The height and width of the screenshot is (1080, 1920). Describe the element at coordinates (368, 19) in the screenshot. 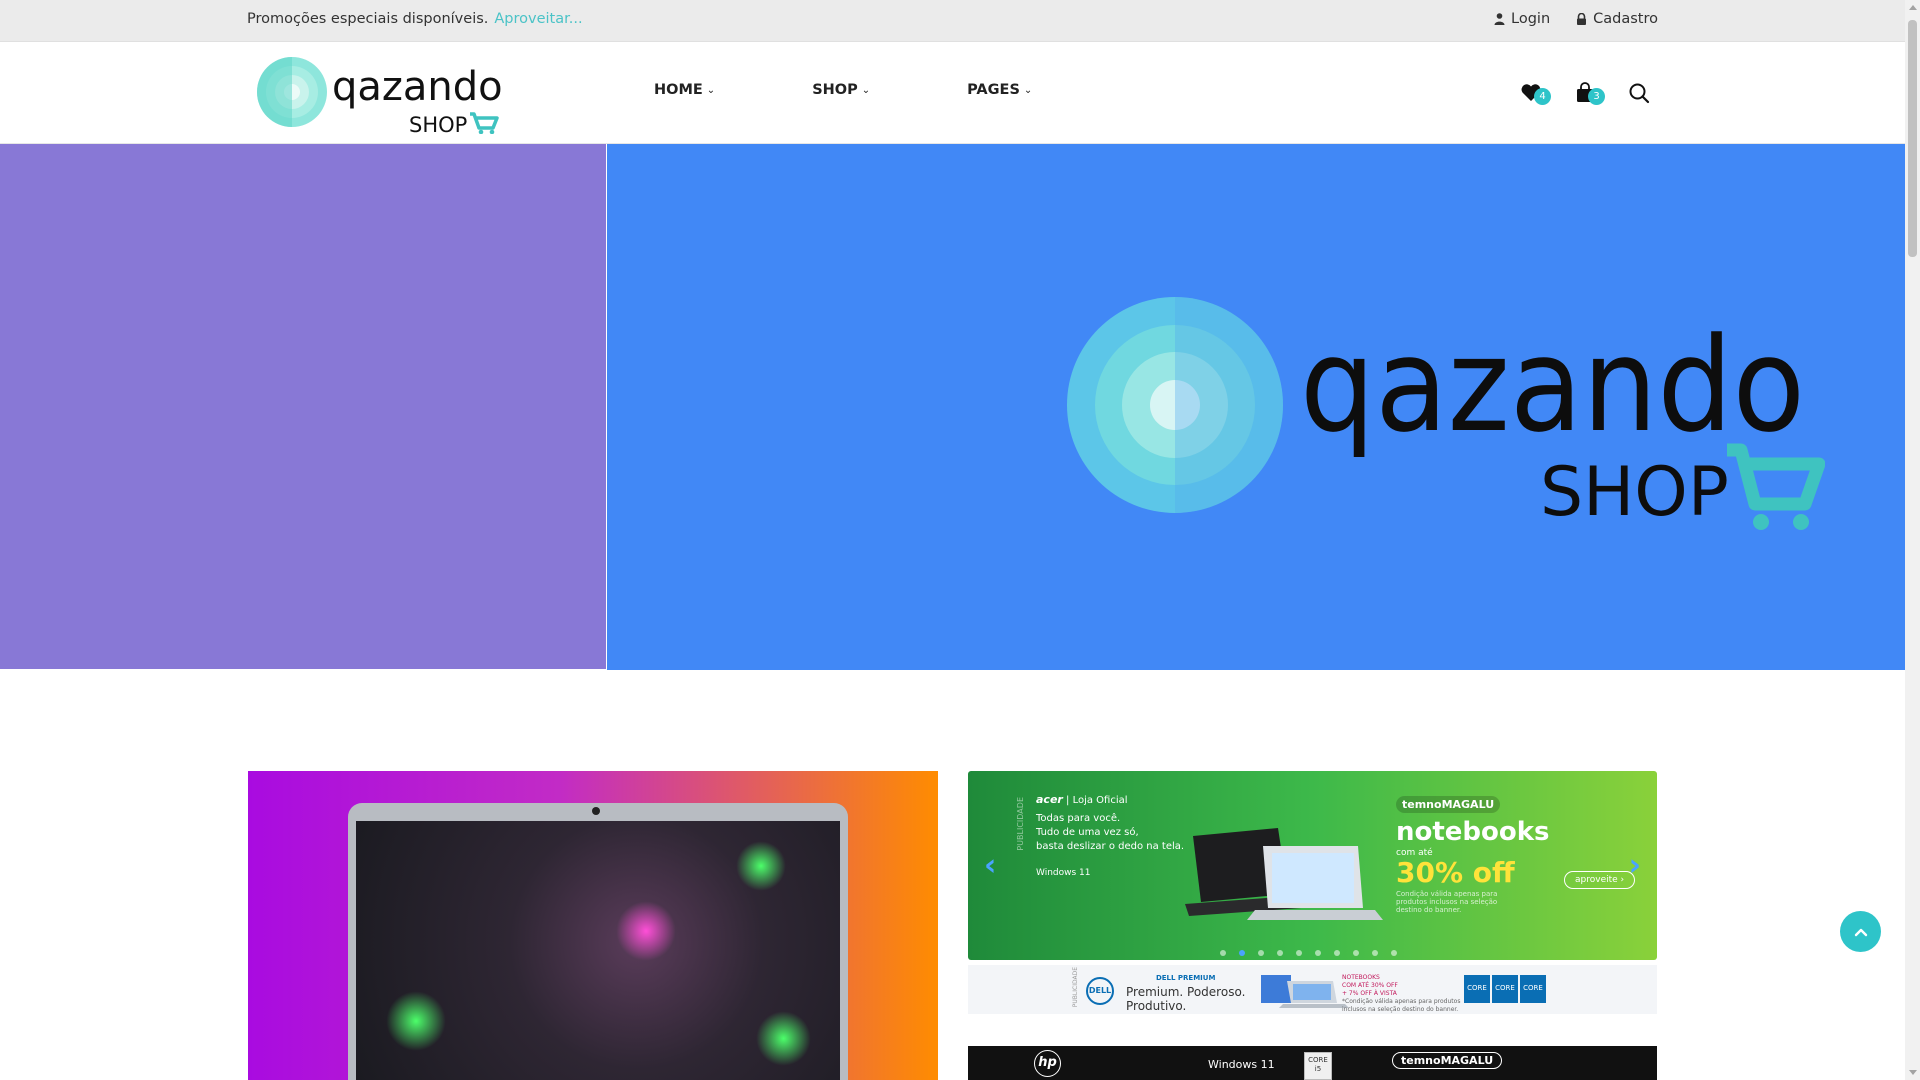

I see `promo-text: Promoções especiais disponíveis.` at that location.